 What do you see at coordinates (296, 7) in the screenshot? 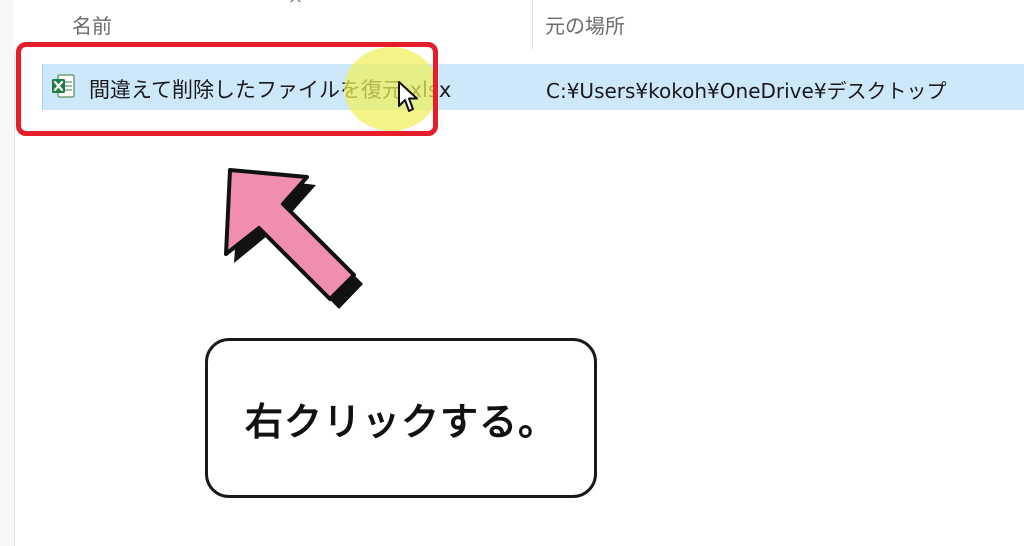
I see `sort-chevron-icon: ^` at bounding box center [296, 7].